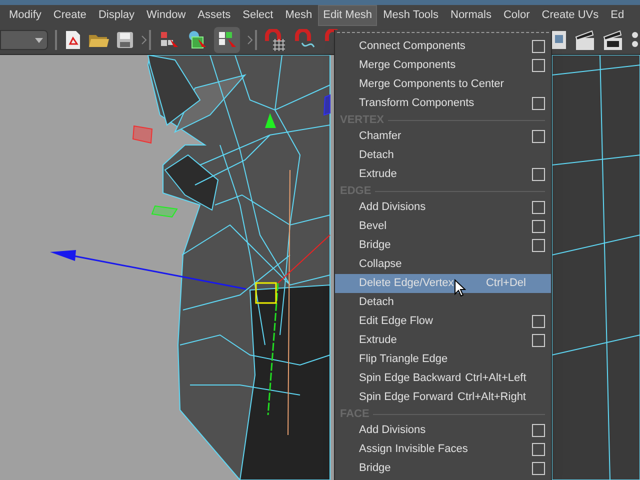  Describe the element at coordinates (505, 284) in the screenshot. I see `shortcut-text: Ctrl+Del` at that location.